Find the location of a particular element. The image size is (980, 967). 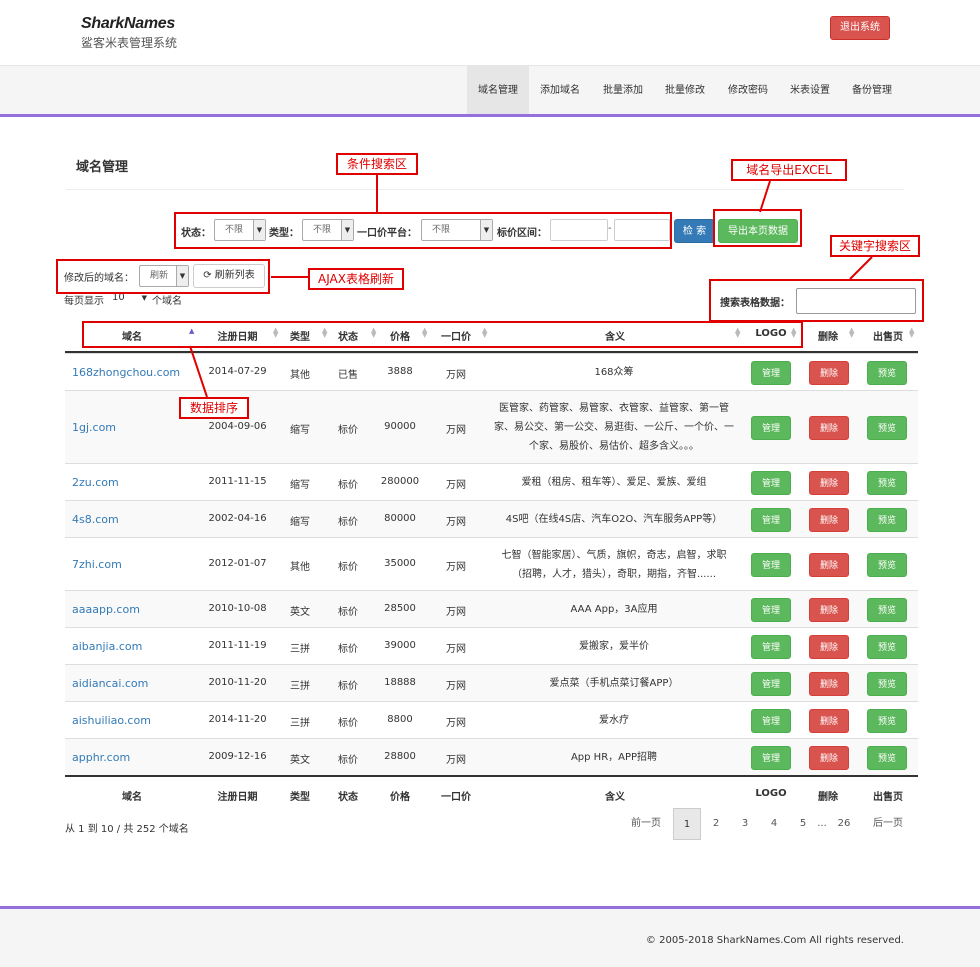

annotation-sorting-box is located at coordinates (442, 334).